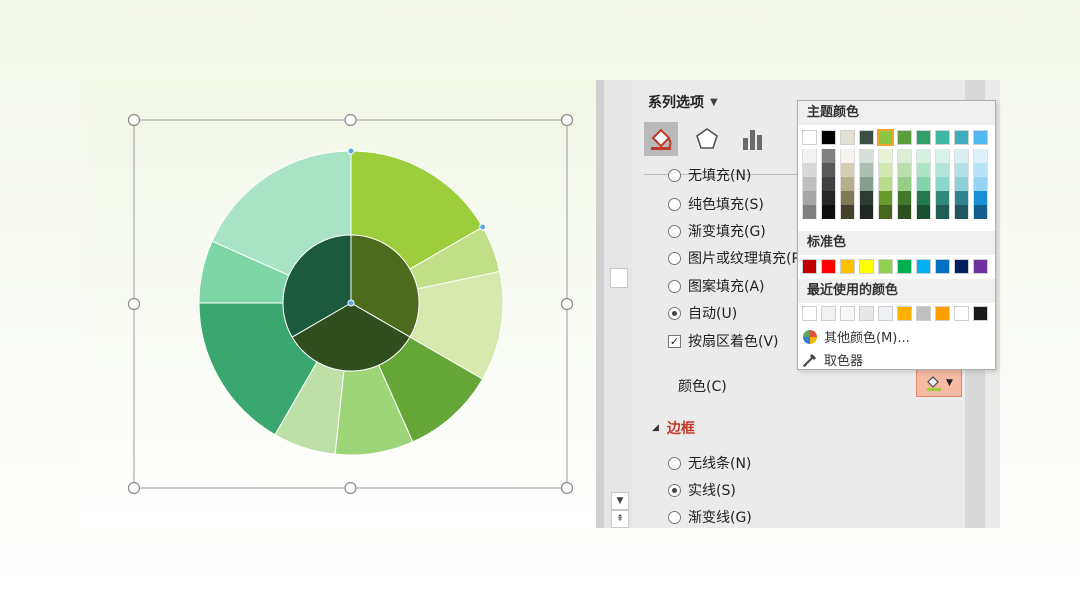 The image size is (1080, 608). What do you see at coordinates (619, 278) in the screenshot?
I see `scroll-thumb` at bounding box center [619, 278].